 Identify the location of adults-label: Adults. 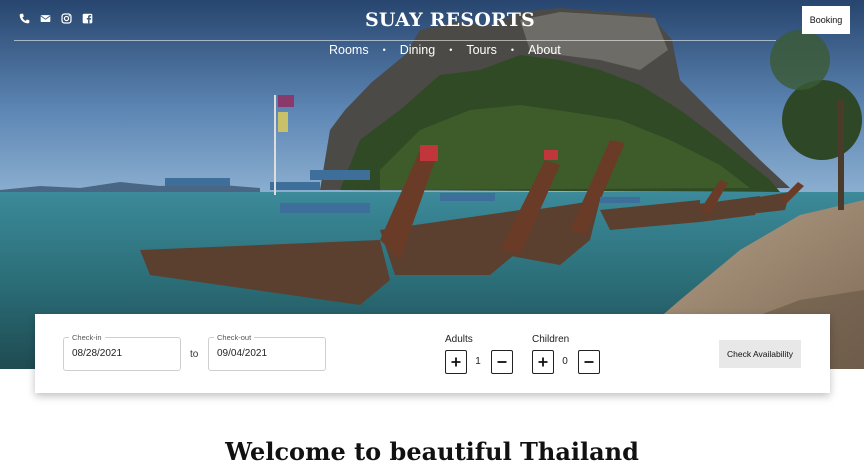
(459, 339).